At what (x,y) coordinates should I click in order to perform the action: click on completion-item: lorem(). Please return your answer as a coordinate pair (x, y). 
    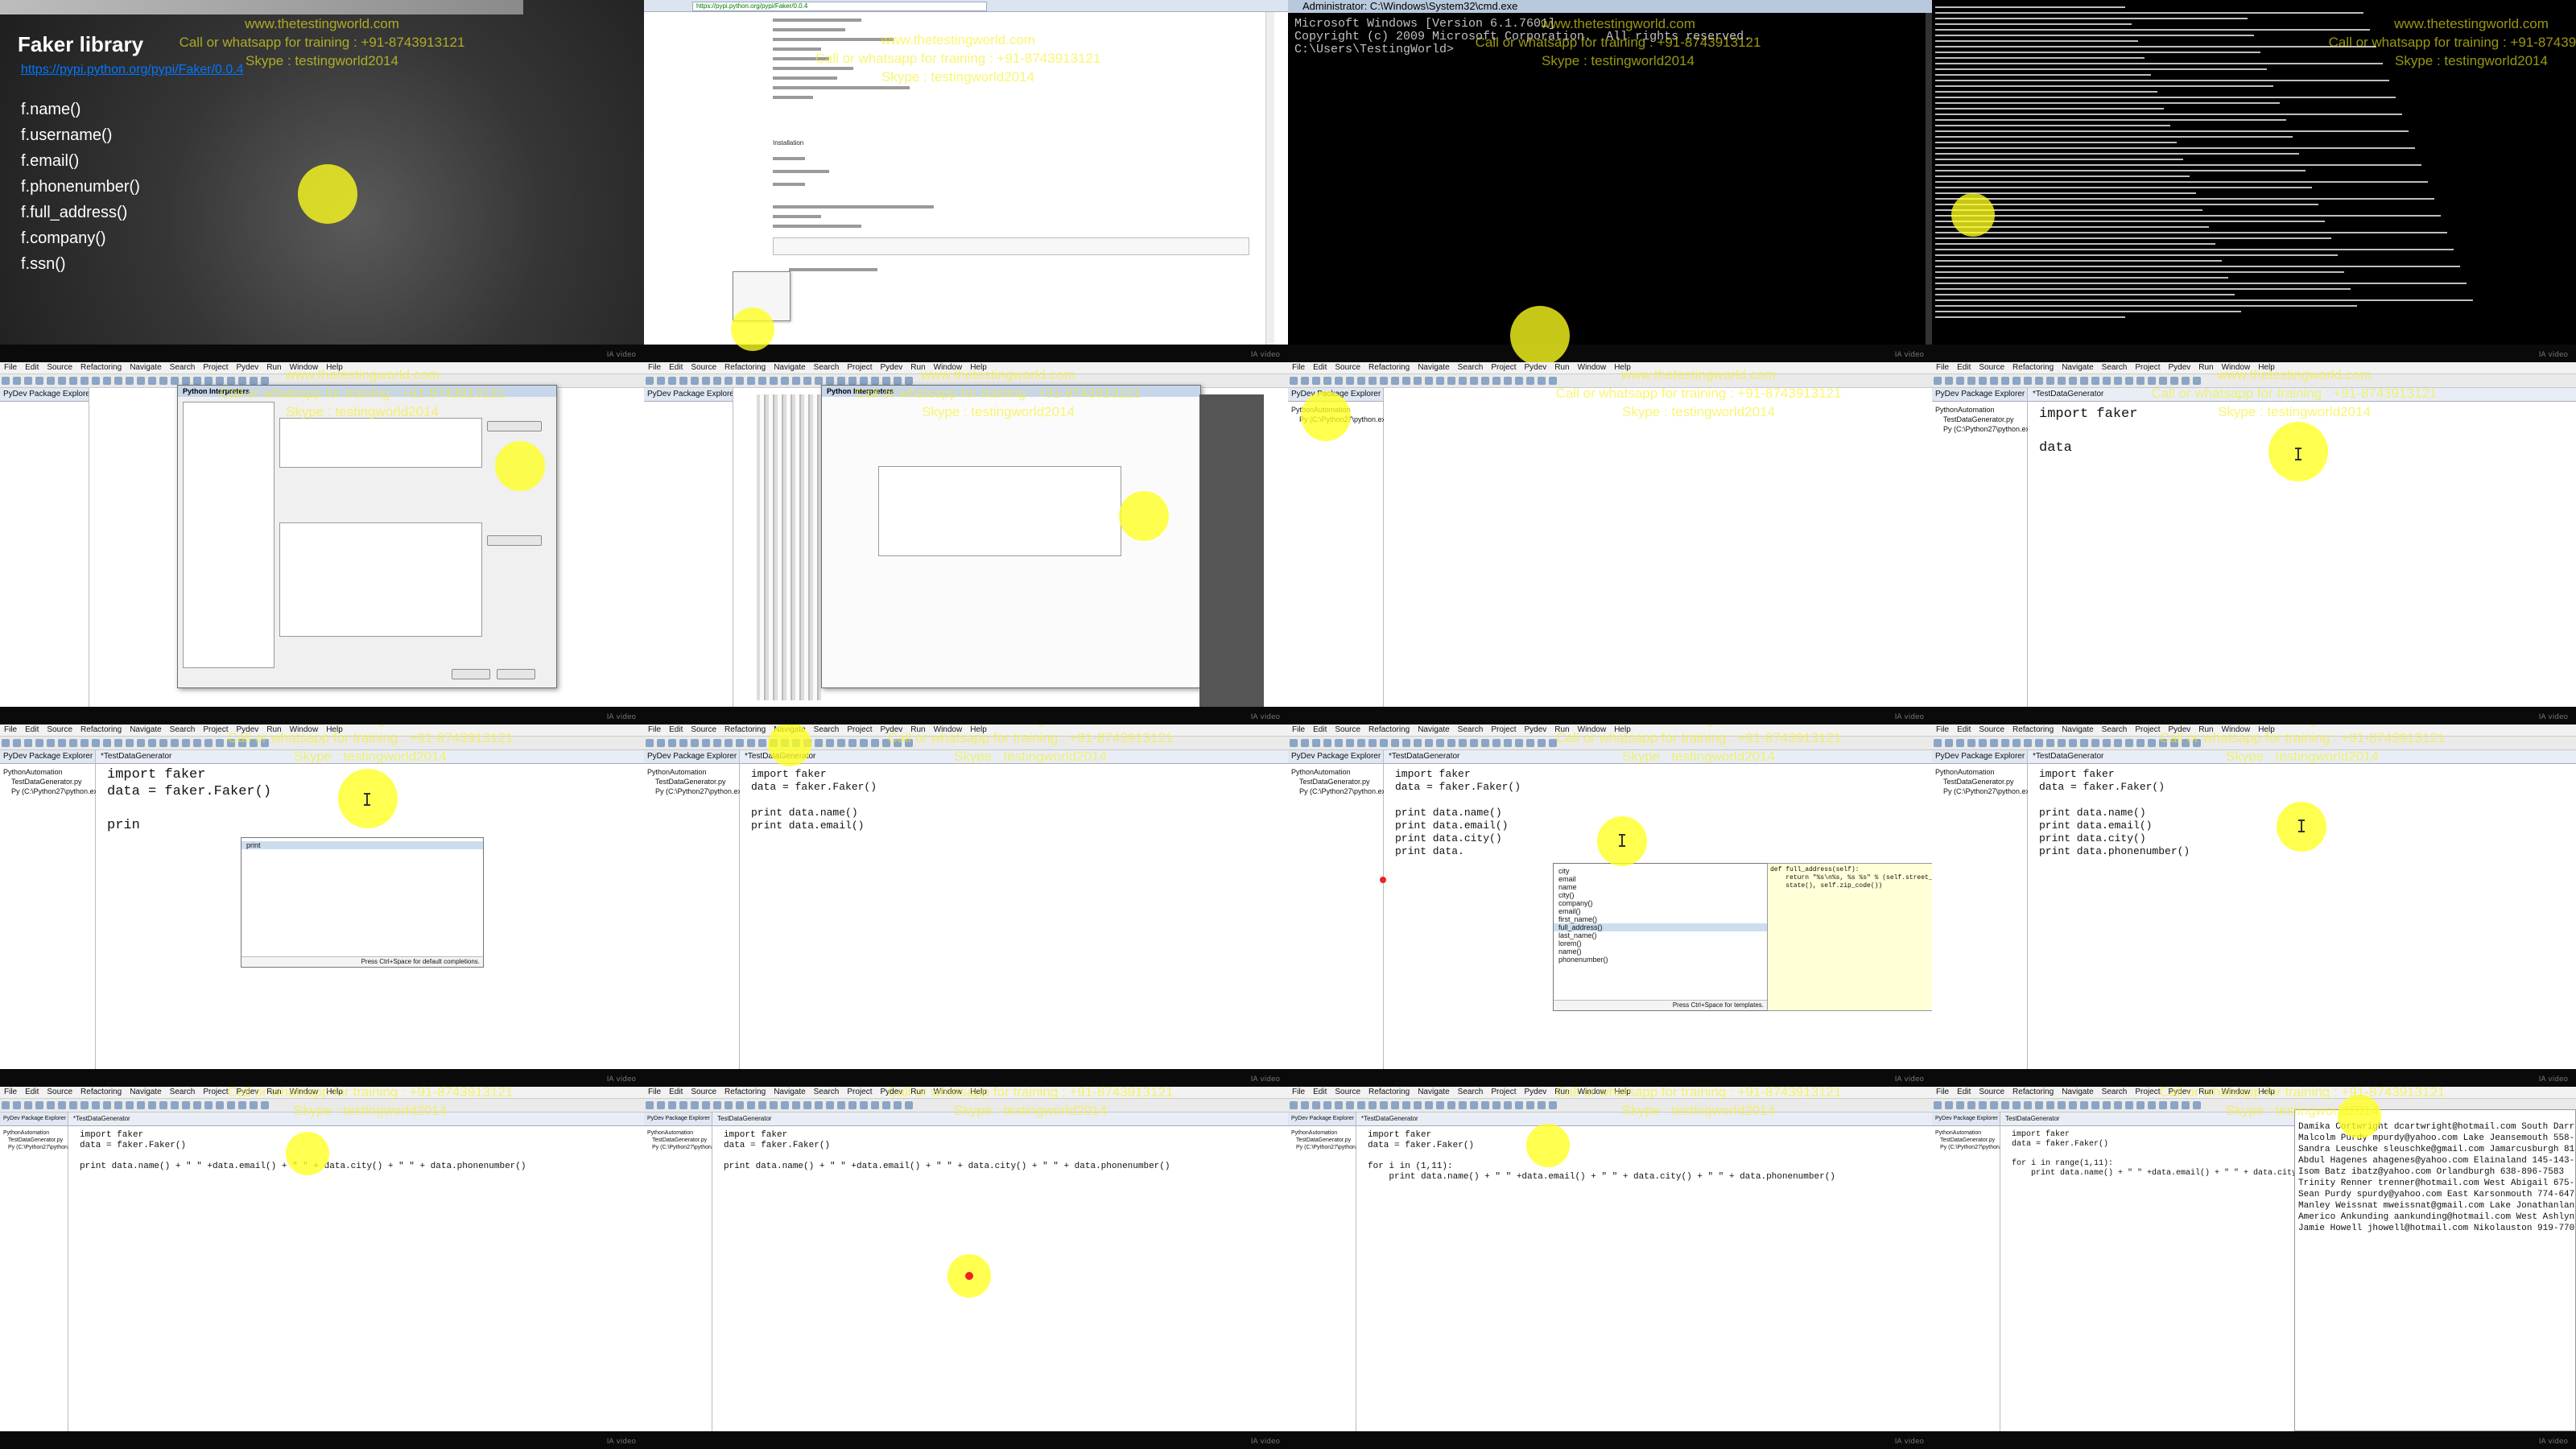
    Looking at the image, I should click on (1660, 943).